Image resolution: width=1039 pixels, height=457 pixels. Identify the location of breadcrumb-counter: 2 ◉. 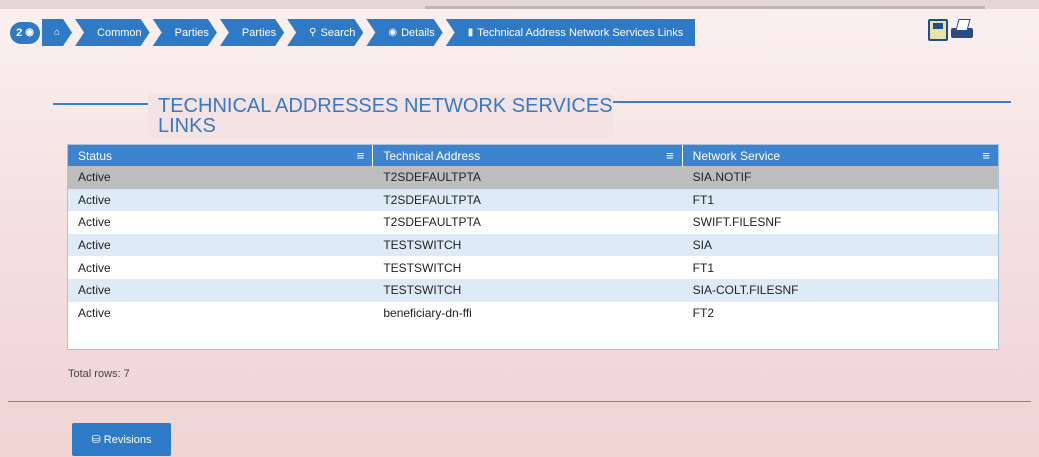
(25, 32).